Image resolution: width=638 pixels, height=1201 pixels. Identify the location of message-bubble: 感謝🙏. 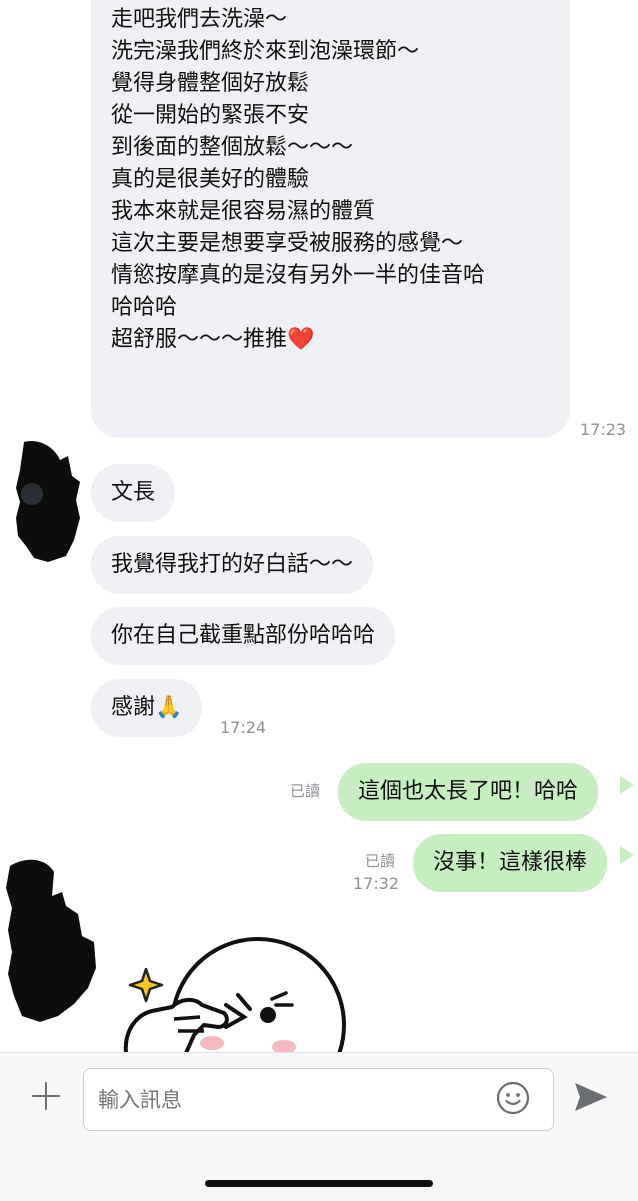
(147, 708).